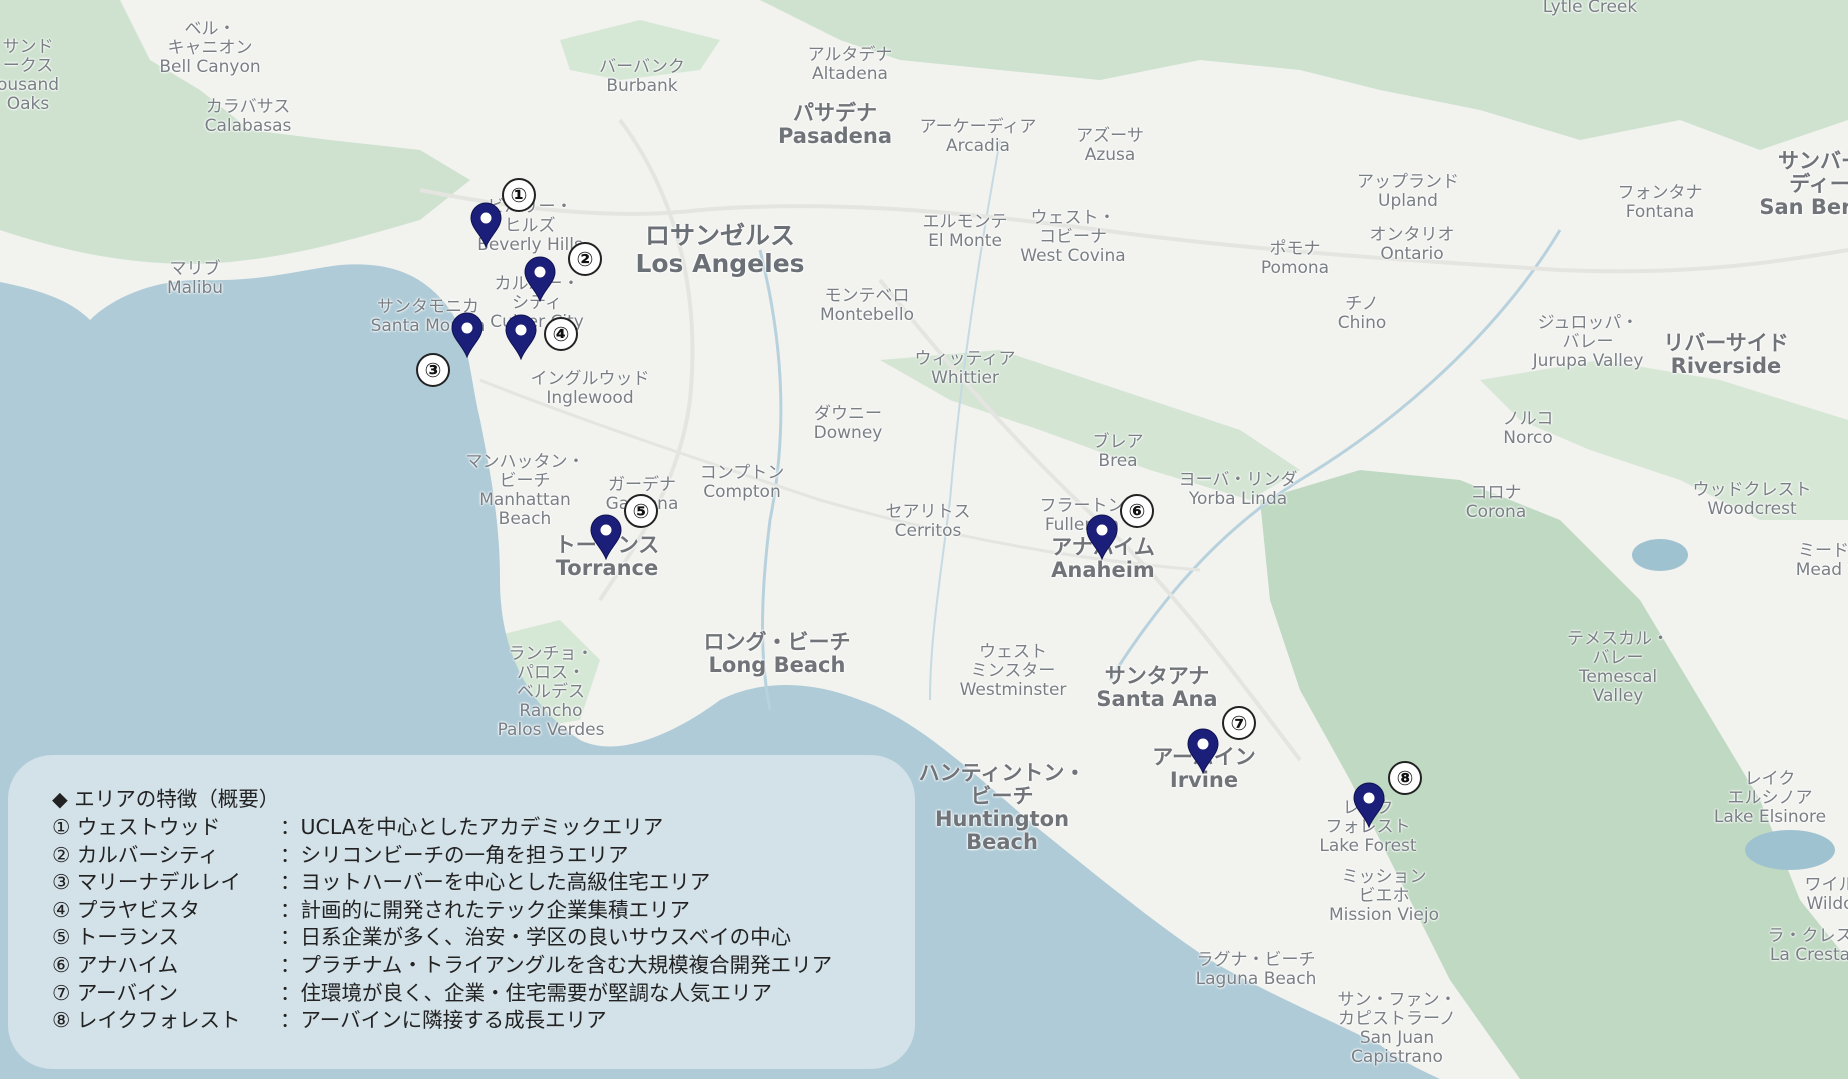 The height and width of the screenshot is (1079, 1848). I want to click on place-label-line: アーケーディア, so click(978, 127).